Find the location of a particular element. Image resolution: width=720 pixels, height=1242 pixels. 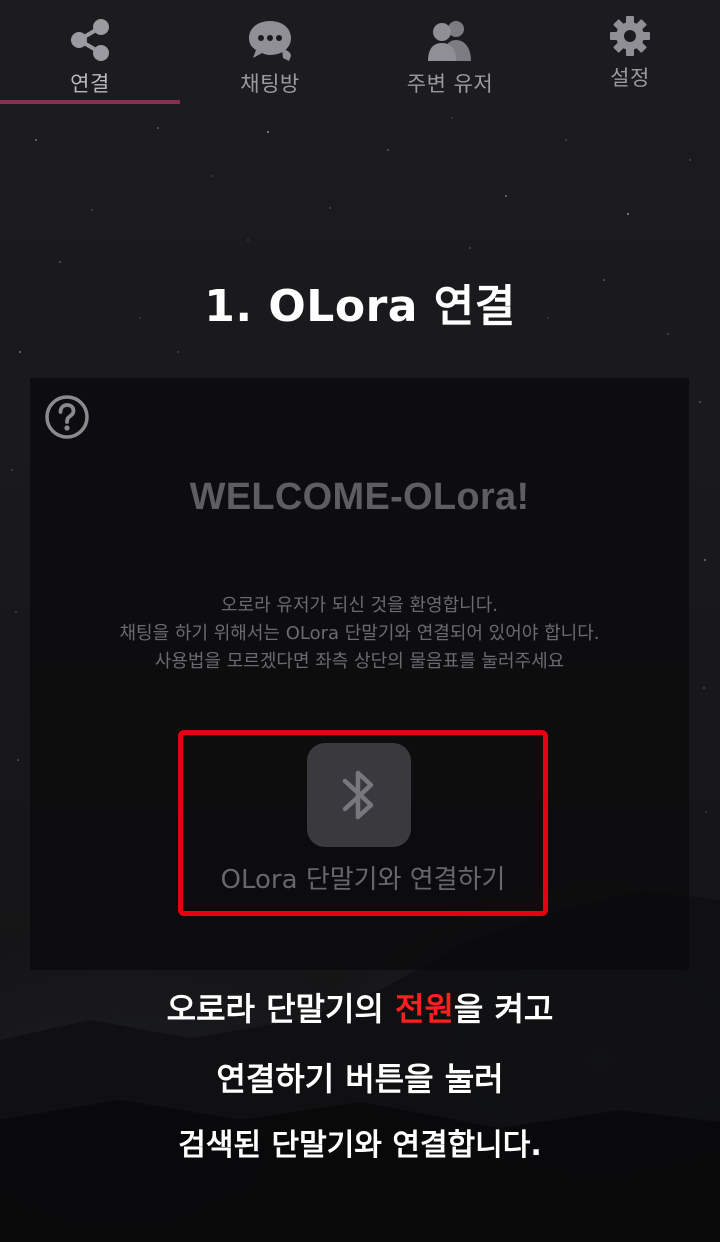

bluetooth-icon is located at coordinates (358, 795).